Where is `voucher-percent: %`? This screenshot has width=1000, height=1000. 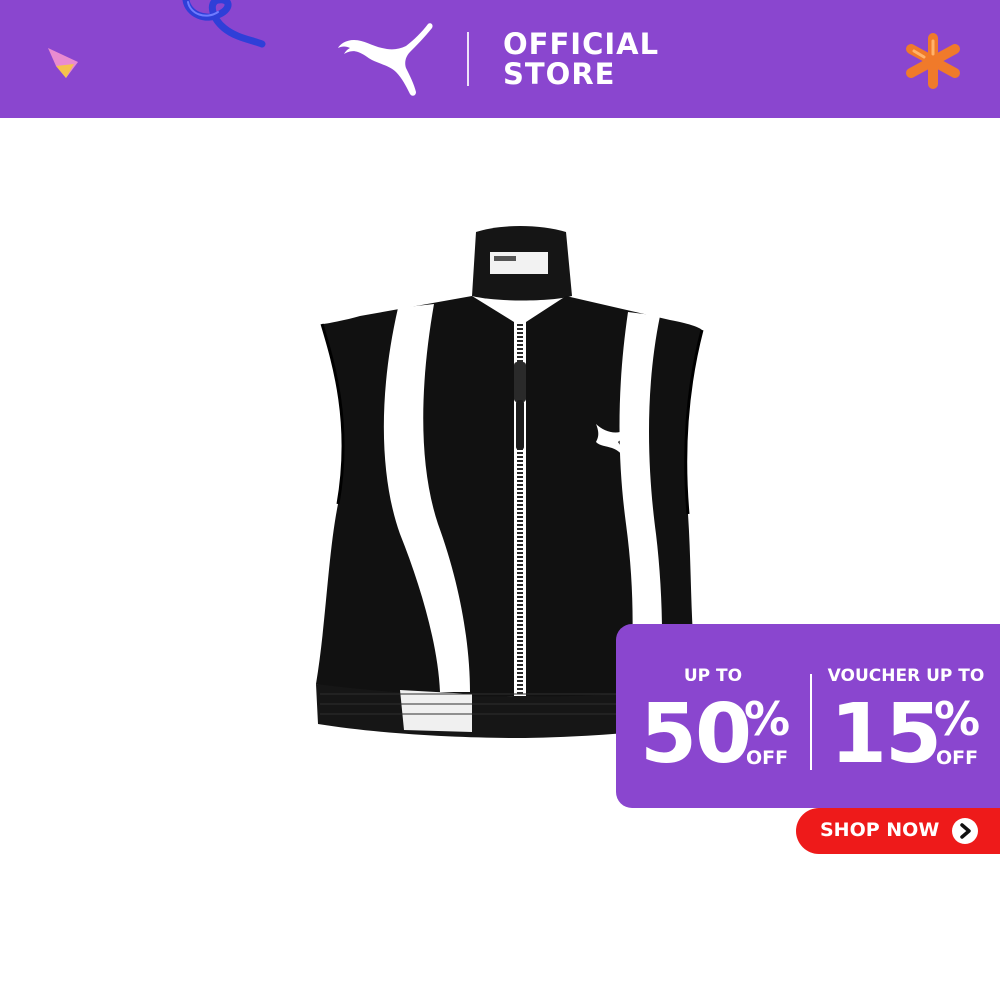
voucher-percent: % is located at coordinates (957, 719).